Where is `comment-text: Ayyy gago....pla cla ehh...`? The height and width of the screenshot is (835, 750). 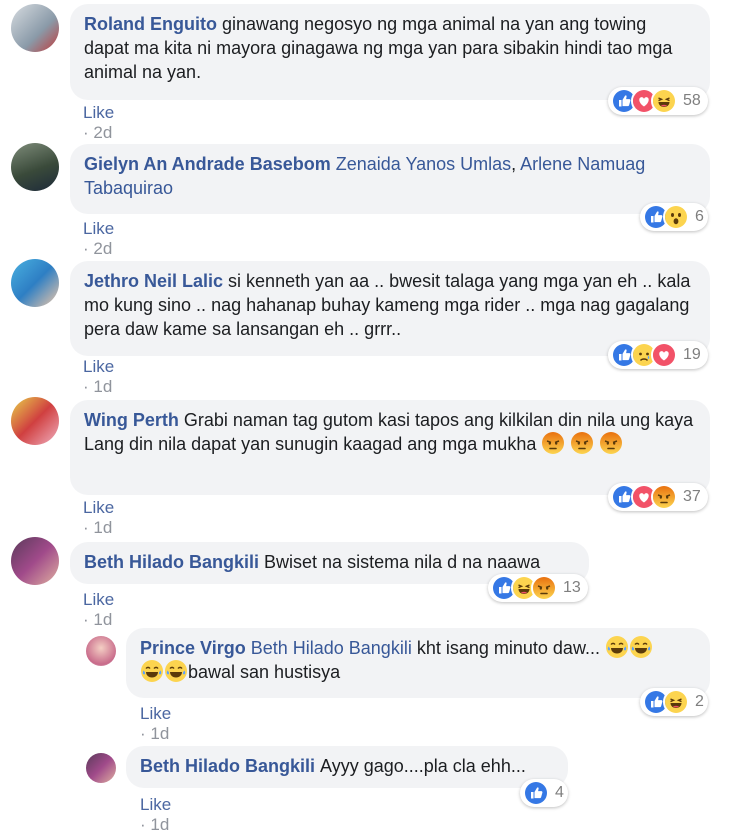 comment-text: Ayyy gago....pla cla ehh... is located at coordinates (423, 766).